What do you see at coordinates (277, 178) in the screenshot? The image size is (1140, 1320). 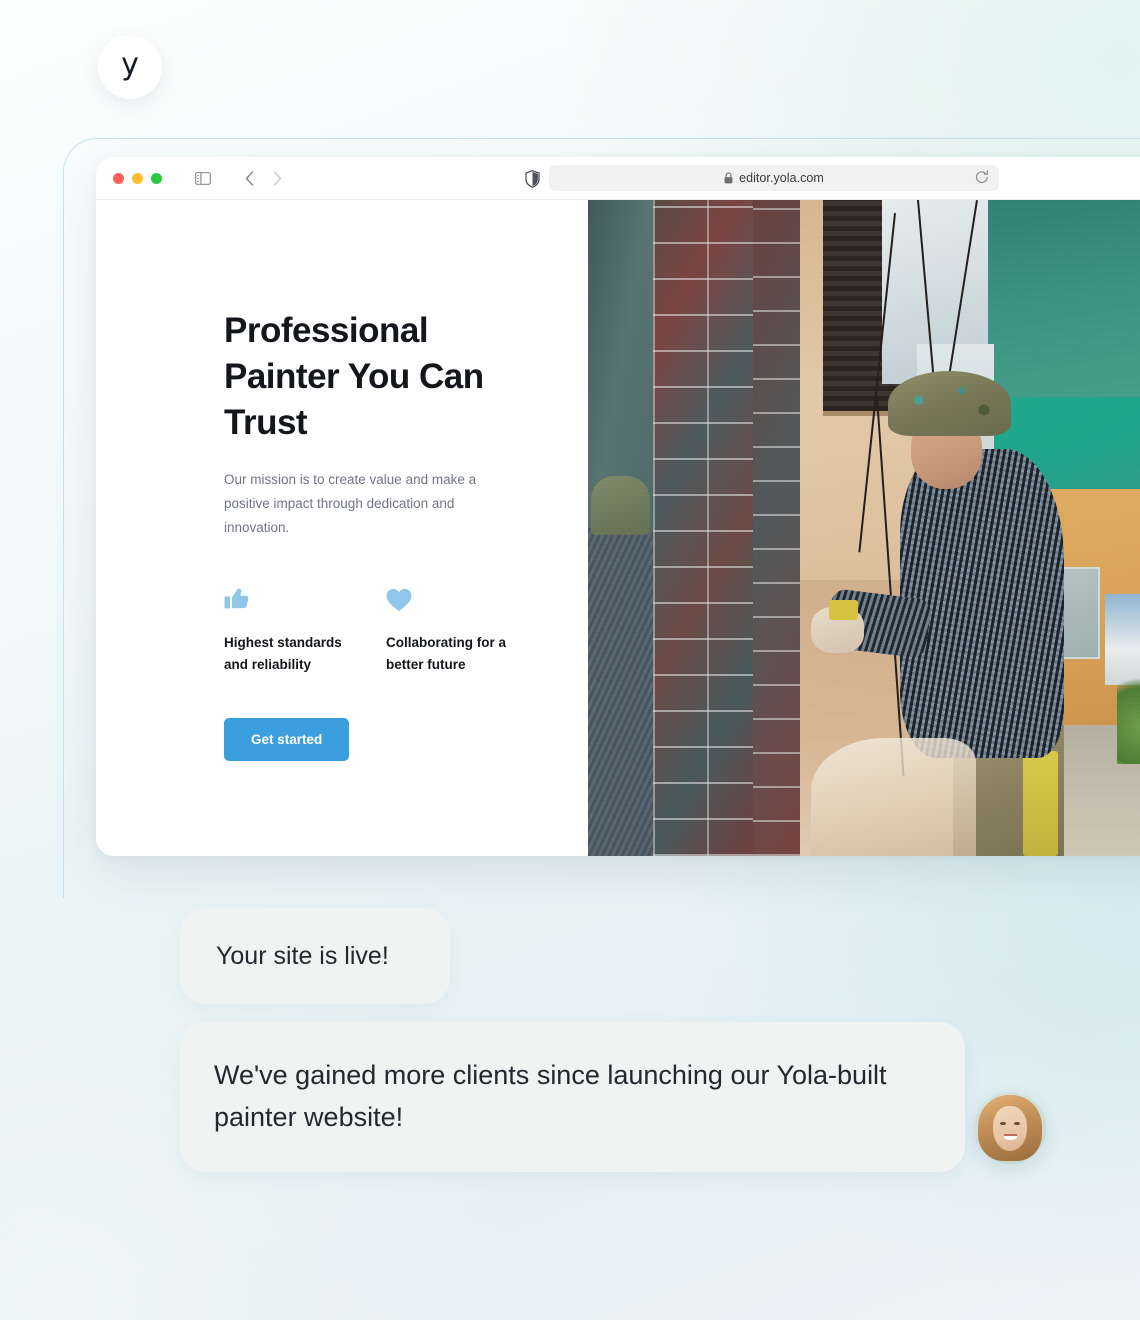 I see `forward-button` at bounding box center [277, 178].